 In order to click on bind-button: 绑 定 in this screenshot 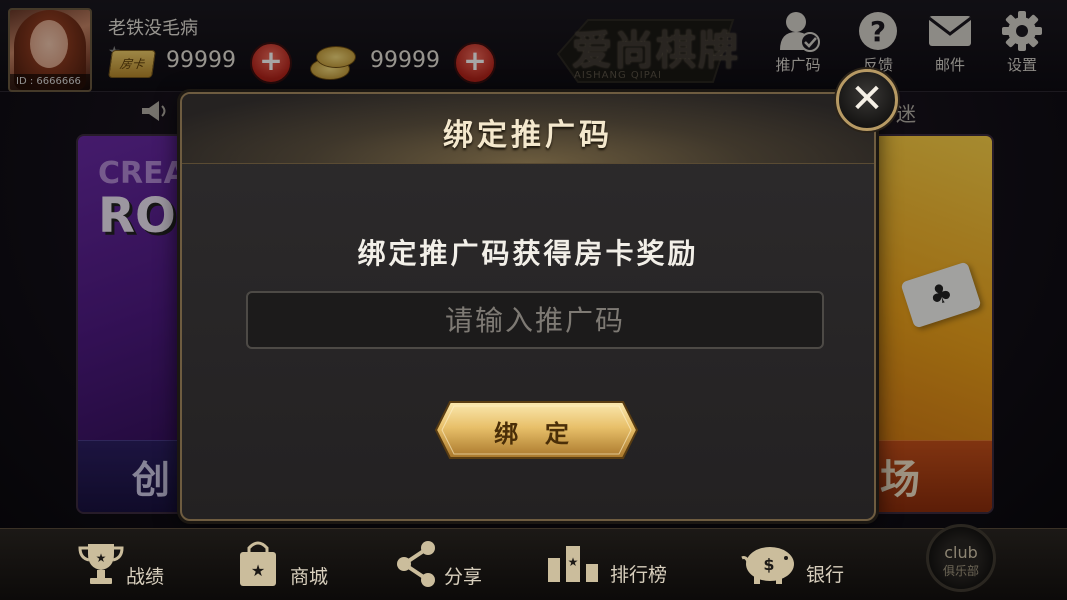, I will do `click(536, 430)`.